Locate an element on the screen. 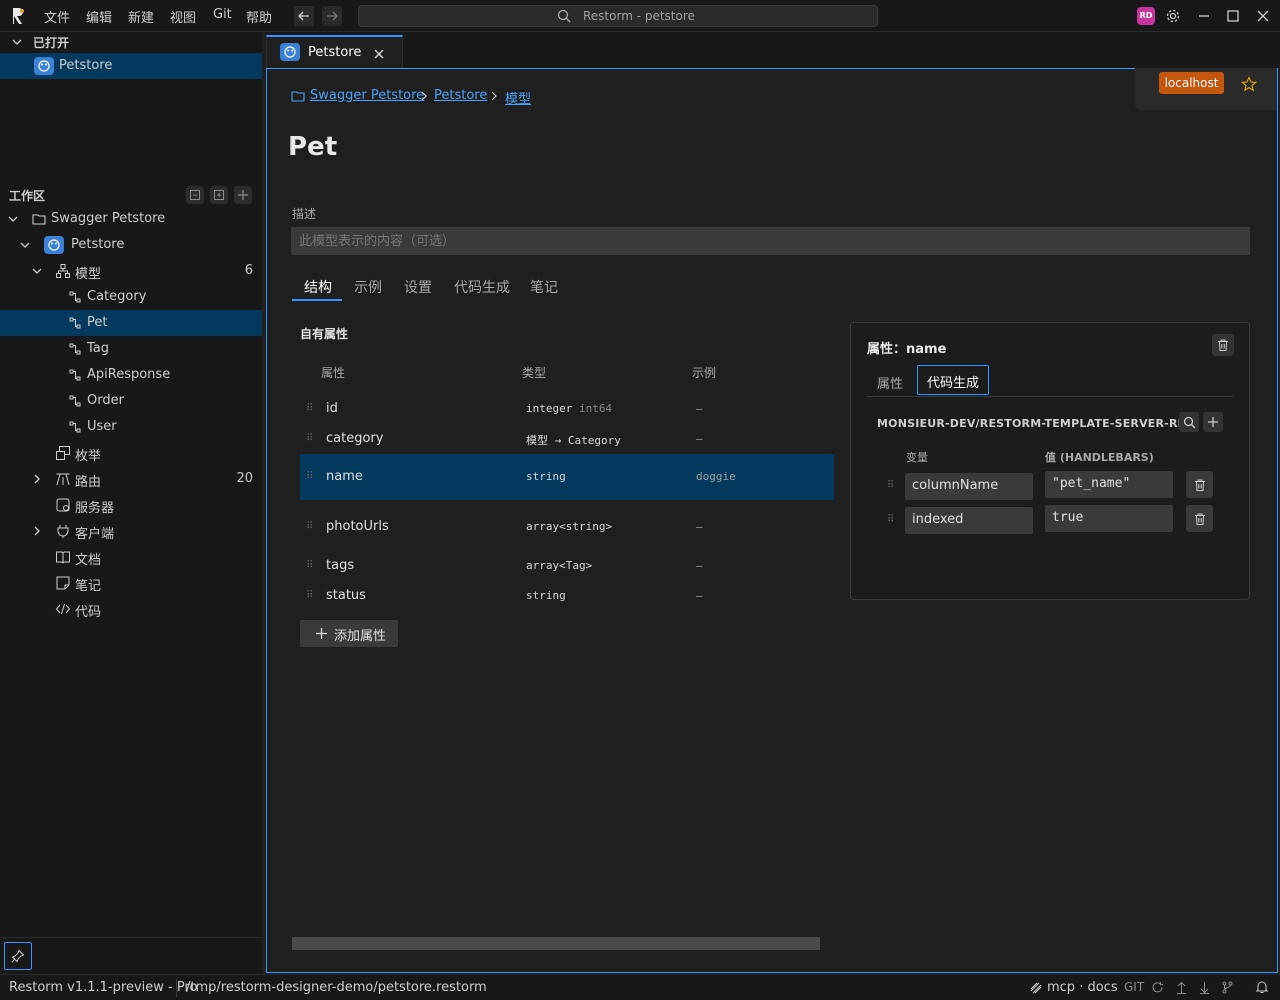 The image size is (1280, 1000). arrow-left-icon is located at coordinates (303, 16).